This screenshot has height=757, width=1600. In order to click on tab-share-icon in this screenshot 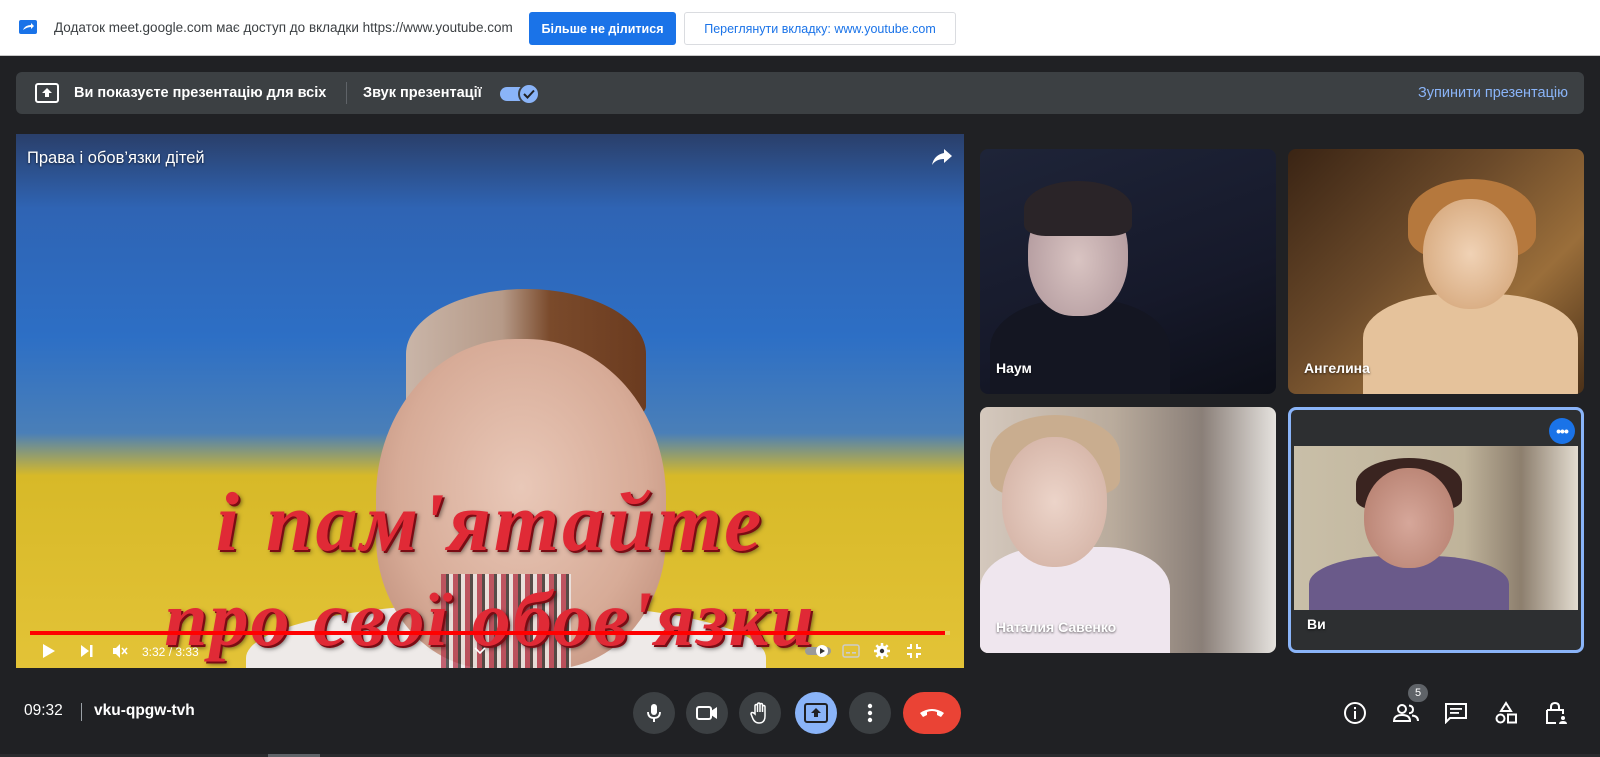, I will do `click(28, 27)`.